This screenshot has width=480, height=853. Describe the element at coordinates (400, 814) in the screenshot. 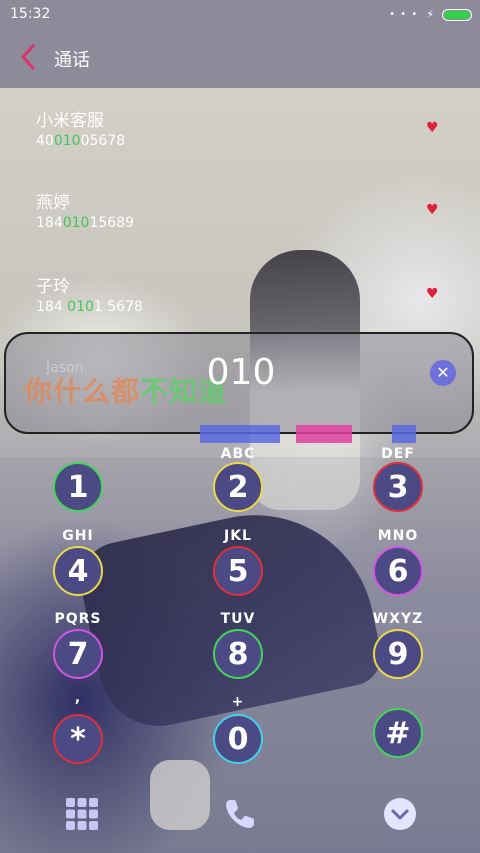

I see `chevron-down-icon` at that location.